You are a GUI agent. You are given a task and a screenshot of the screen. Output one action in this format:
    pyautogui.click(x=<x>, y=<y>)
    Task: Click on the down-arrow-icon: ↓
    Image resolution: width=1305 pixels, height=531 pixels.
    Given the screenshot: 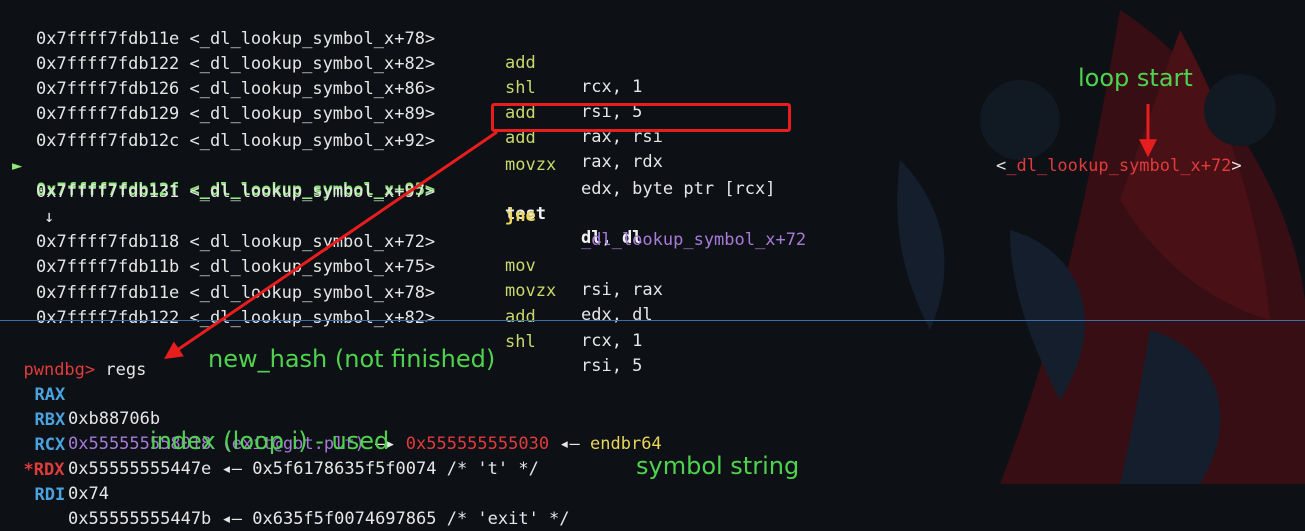 What is the action you would take?
    pyautogui.click(x=49, y=217)
    